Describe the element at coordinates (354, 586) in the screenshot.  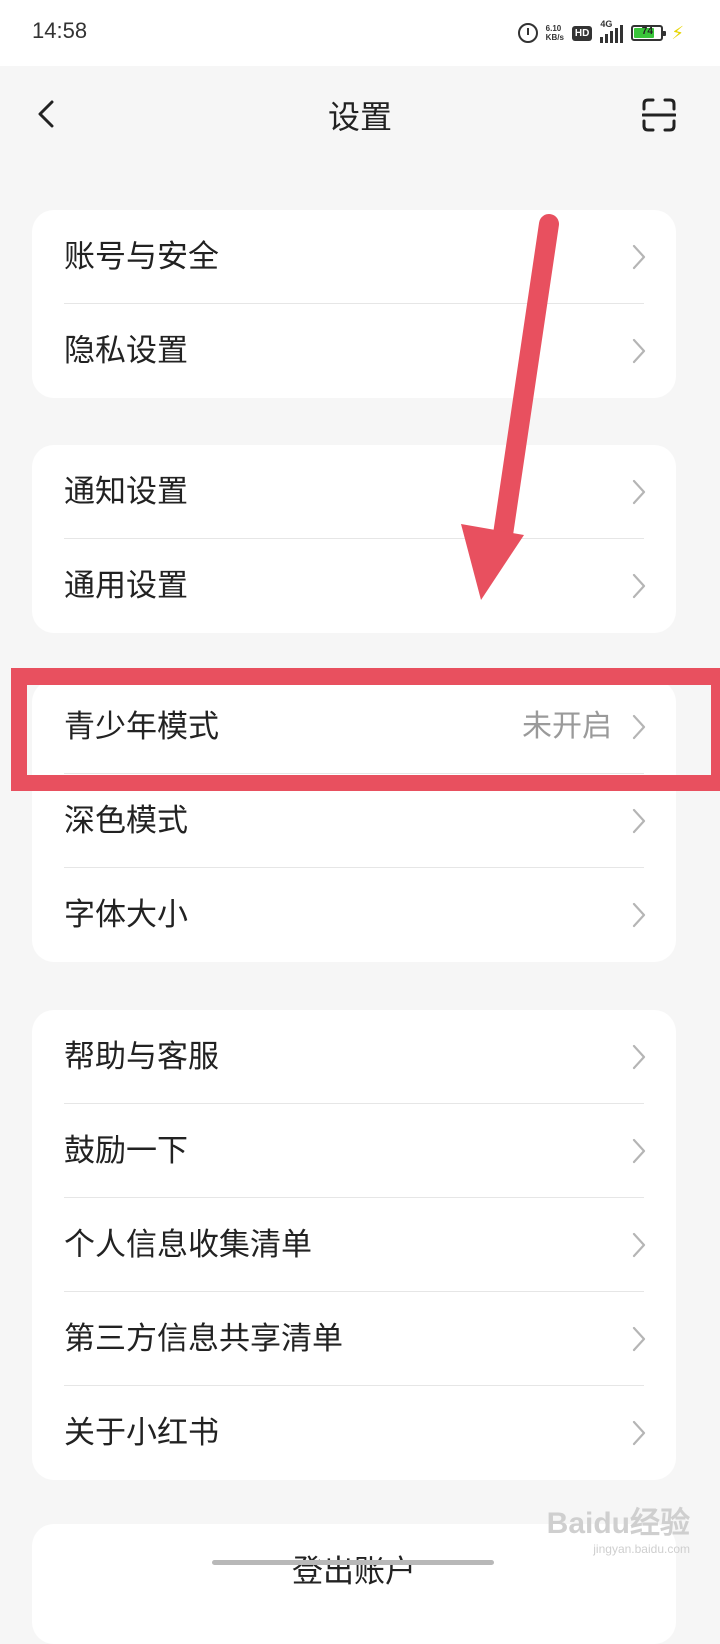
I see `settings-item-general: 通用设置` at that location.